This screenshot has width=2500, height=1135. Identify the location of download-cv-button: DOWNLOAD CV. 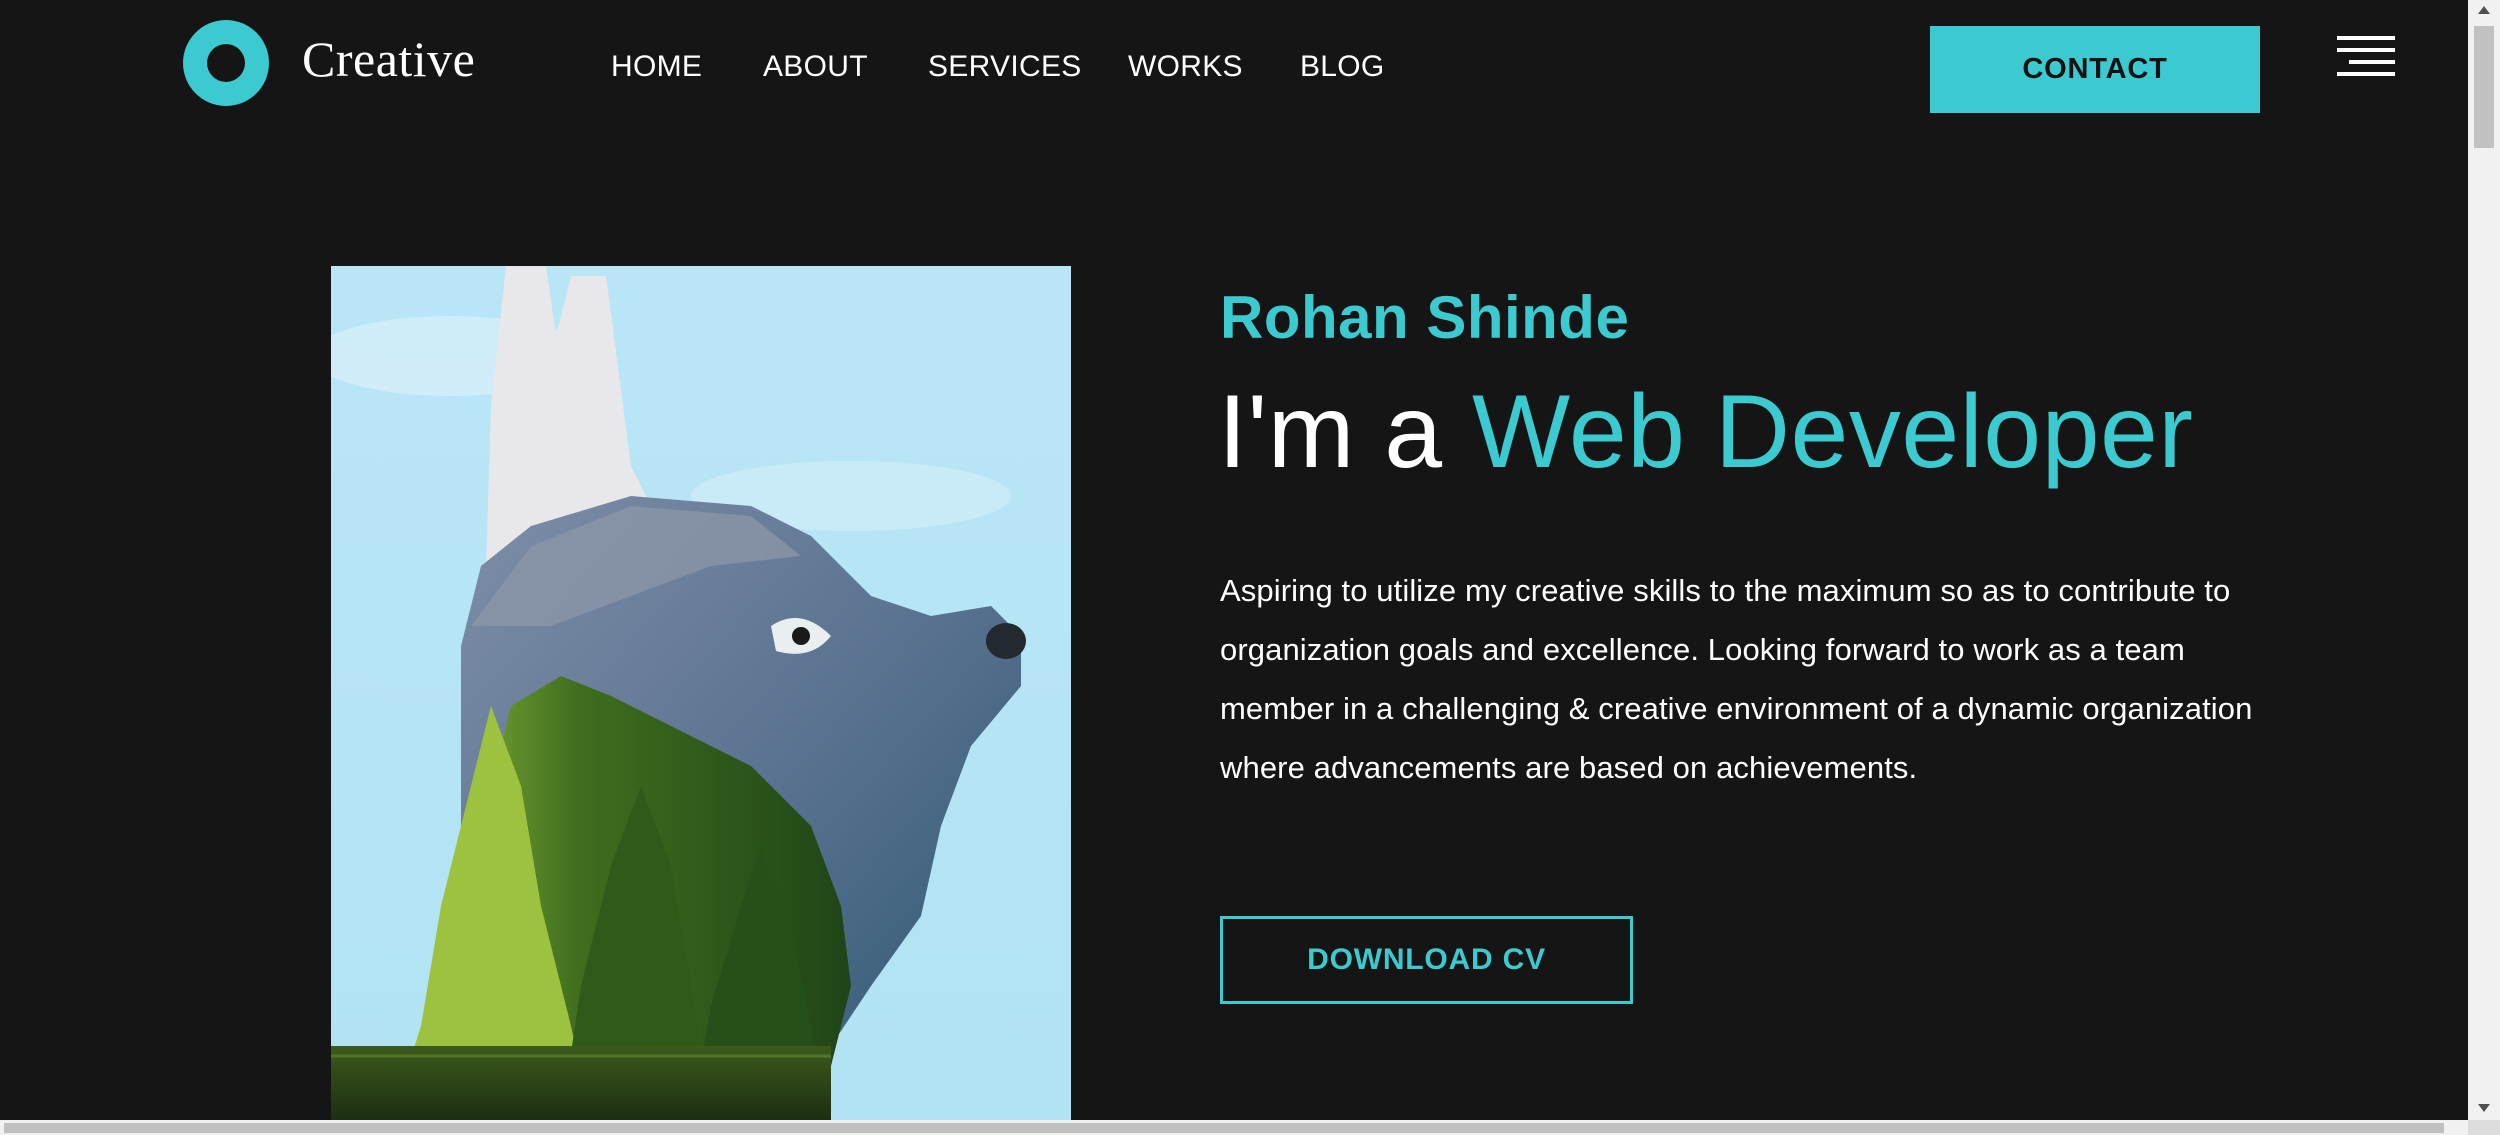
(1426, 960).